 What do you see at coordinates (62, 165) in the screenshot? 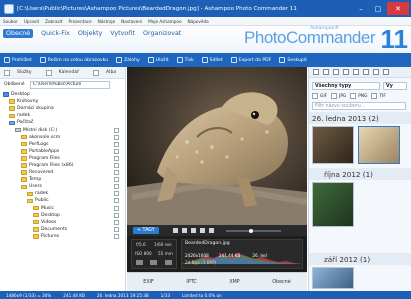
I see `tree-item: Program Files (x86)` at bounding box center [62, 165].